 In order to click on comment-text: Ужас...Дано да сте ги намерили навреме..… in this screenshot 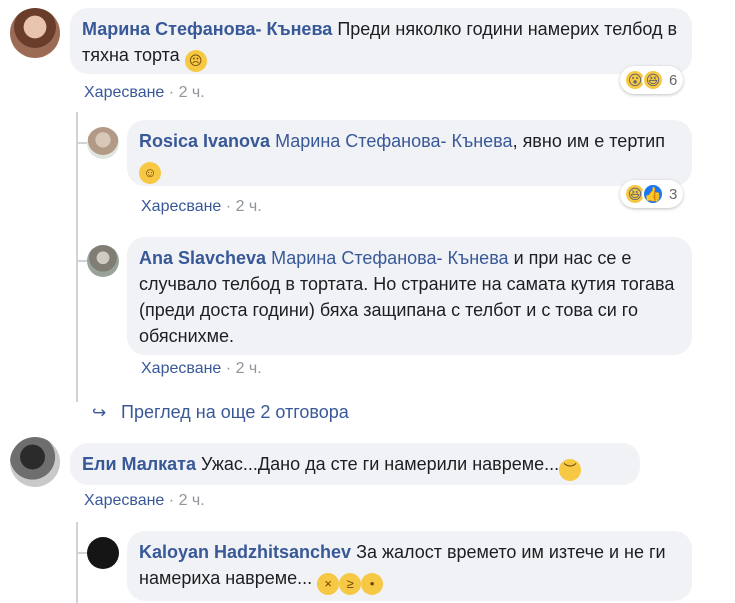, I will do `click(380, 464)`.